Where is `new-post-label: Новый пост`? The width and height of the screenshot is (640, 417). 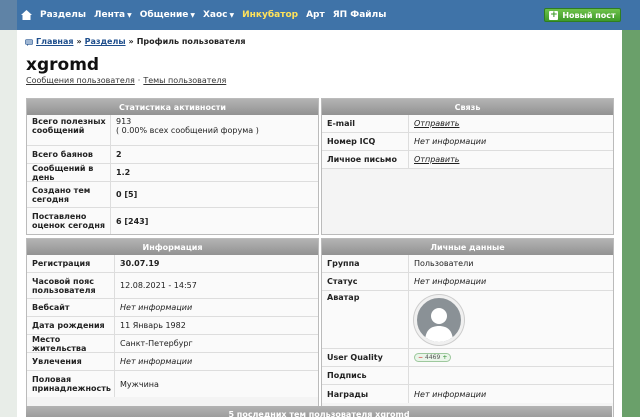
new-post-label: Новый пост is located at coordinates (589, 15).